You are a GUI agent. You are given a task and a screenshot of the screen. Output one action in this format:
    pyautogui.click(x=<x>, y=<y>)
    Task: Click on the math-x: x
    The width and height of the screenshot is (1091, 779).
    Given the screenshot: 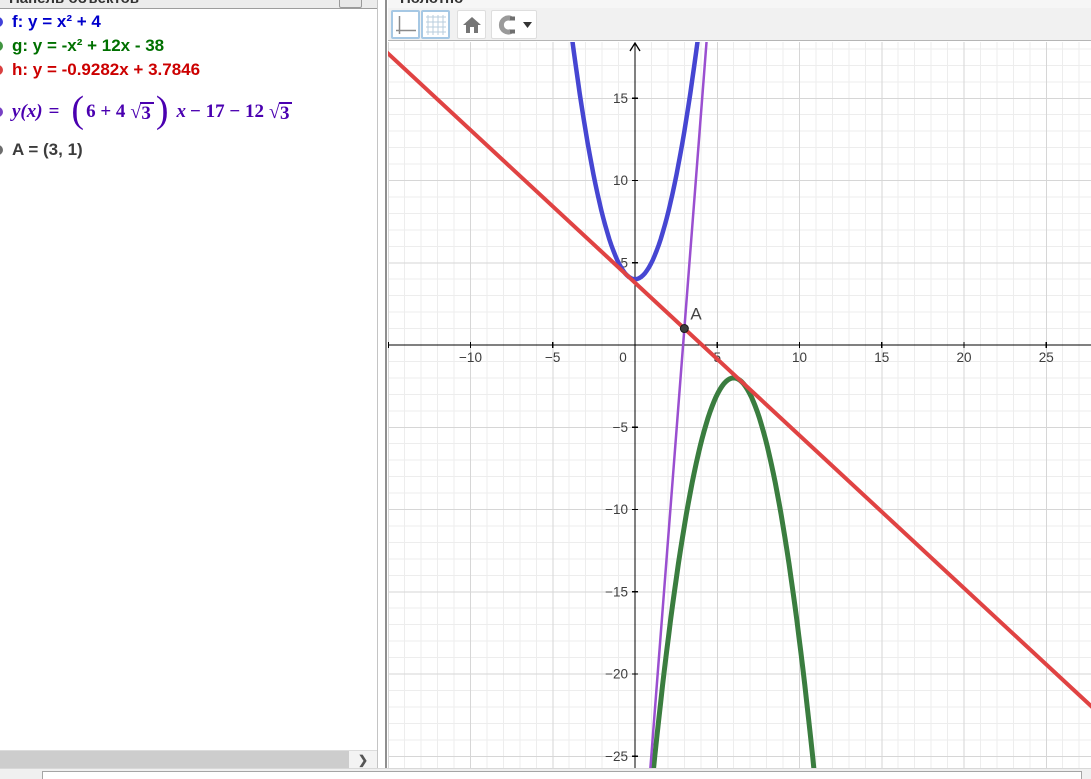 What is the action you would take?
    pyautogui.click(x=181, y=111)
    